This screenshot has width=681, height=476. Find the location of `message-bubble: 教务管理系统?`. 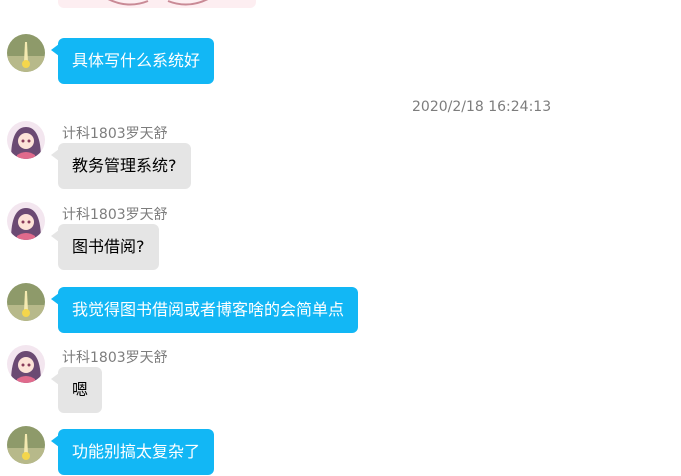

message-bubble: 教务管理系统? is located at coordinates (121, 166).